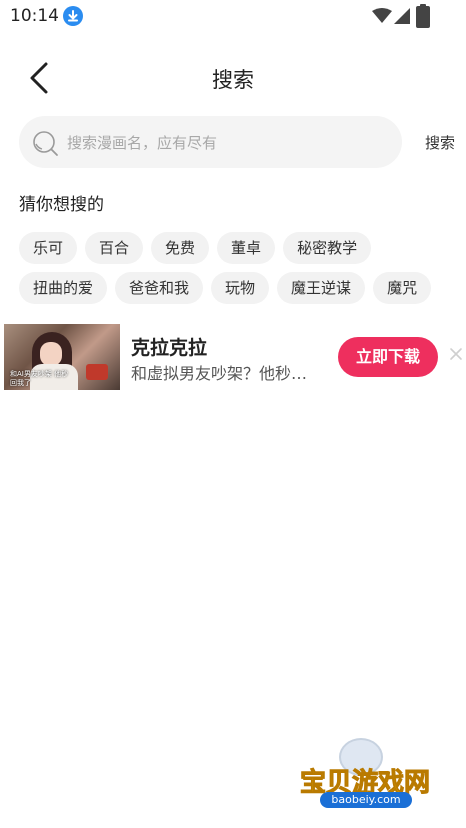  What do you see at coordinates (73, 16) in the screenshot?
I see `download-notification-icon` at bounding box center [73, 16].